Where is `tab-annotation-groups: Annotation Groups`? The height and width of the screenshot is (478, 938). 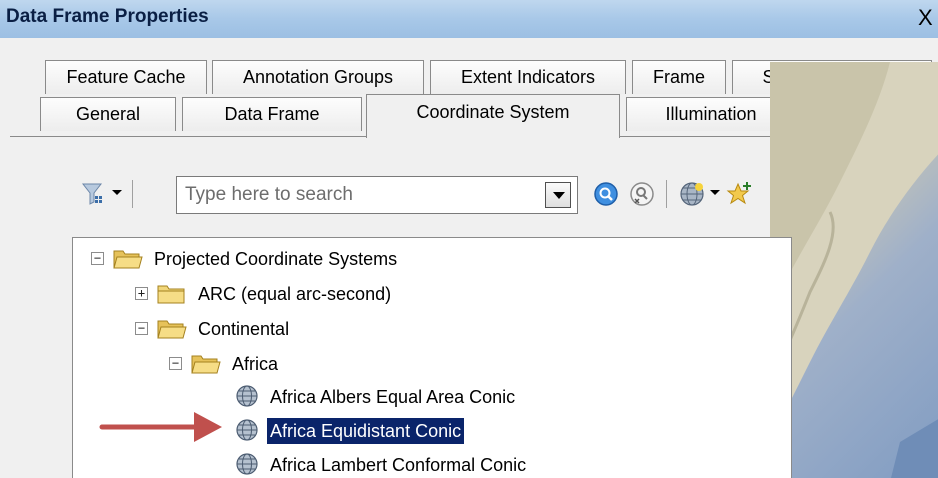 tab-annotation-groups: Annotation Groups is located at coordinates (318, 77).